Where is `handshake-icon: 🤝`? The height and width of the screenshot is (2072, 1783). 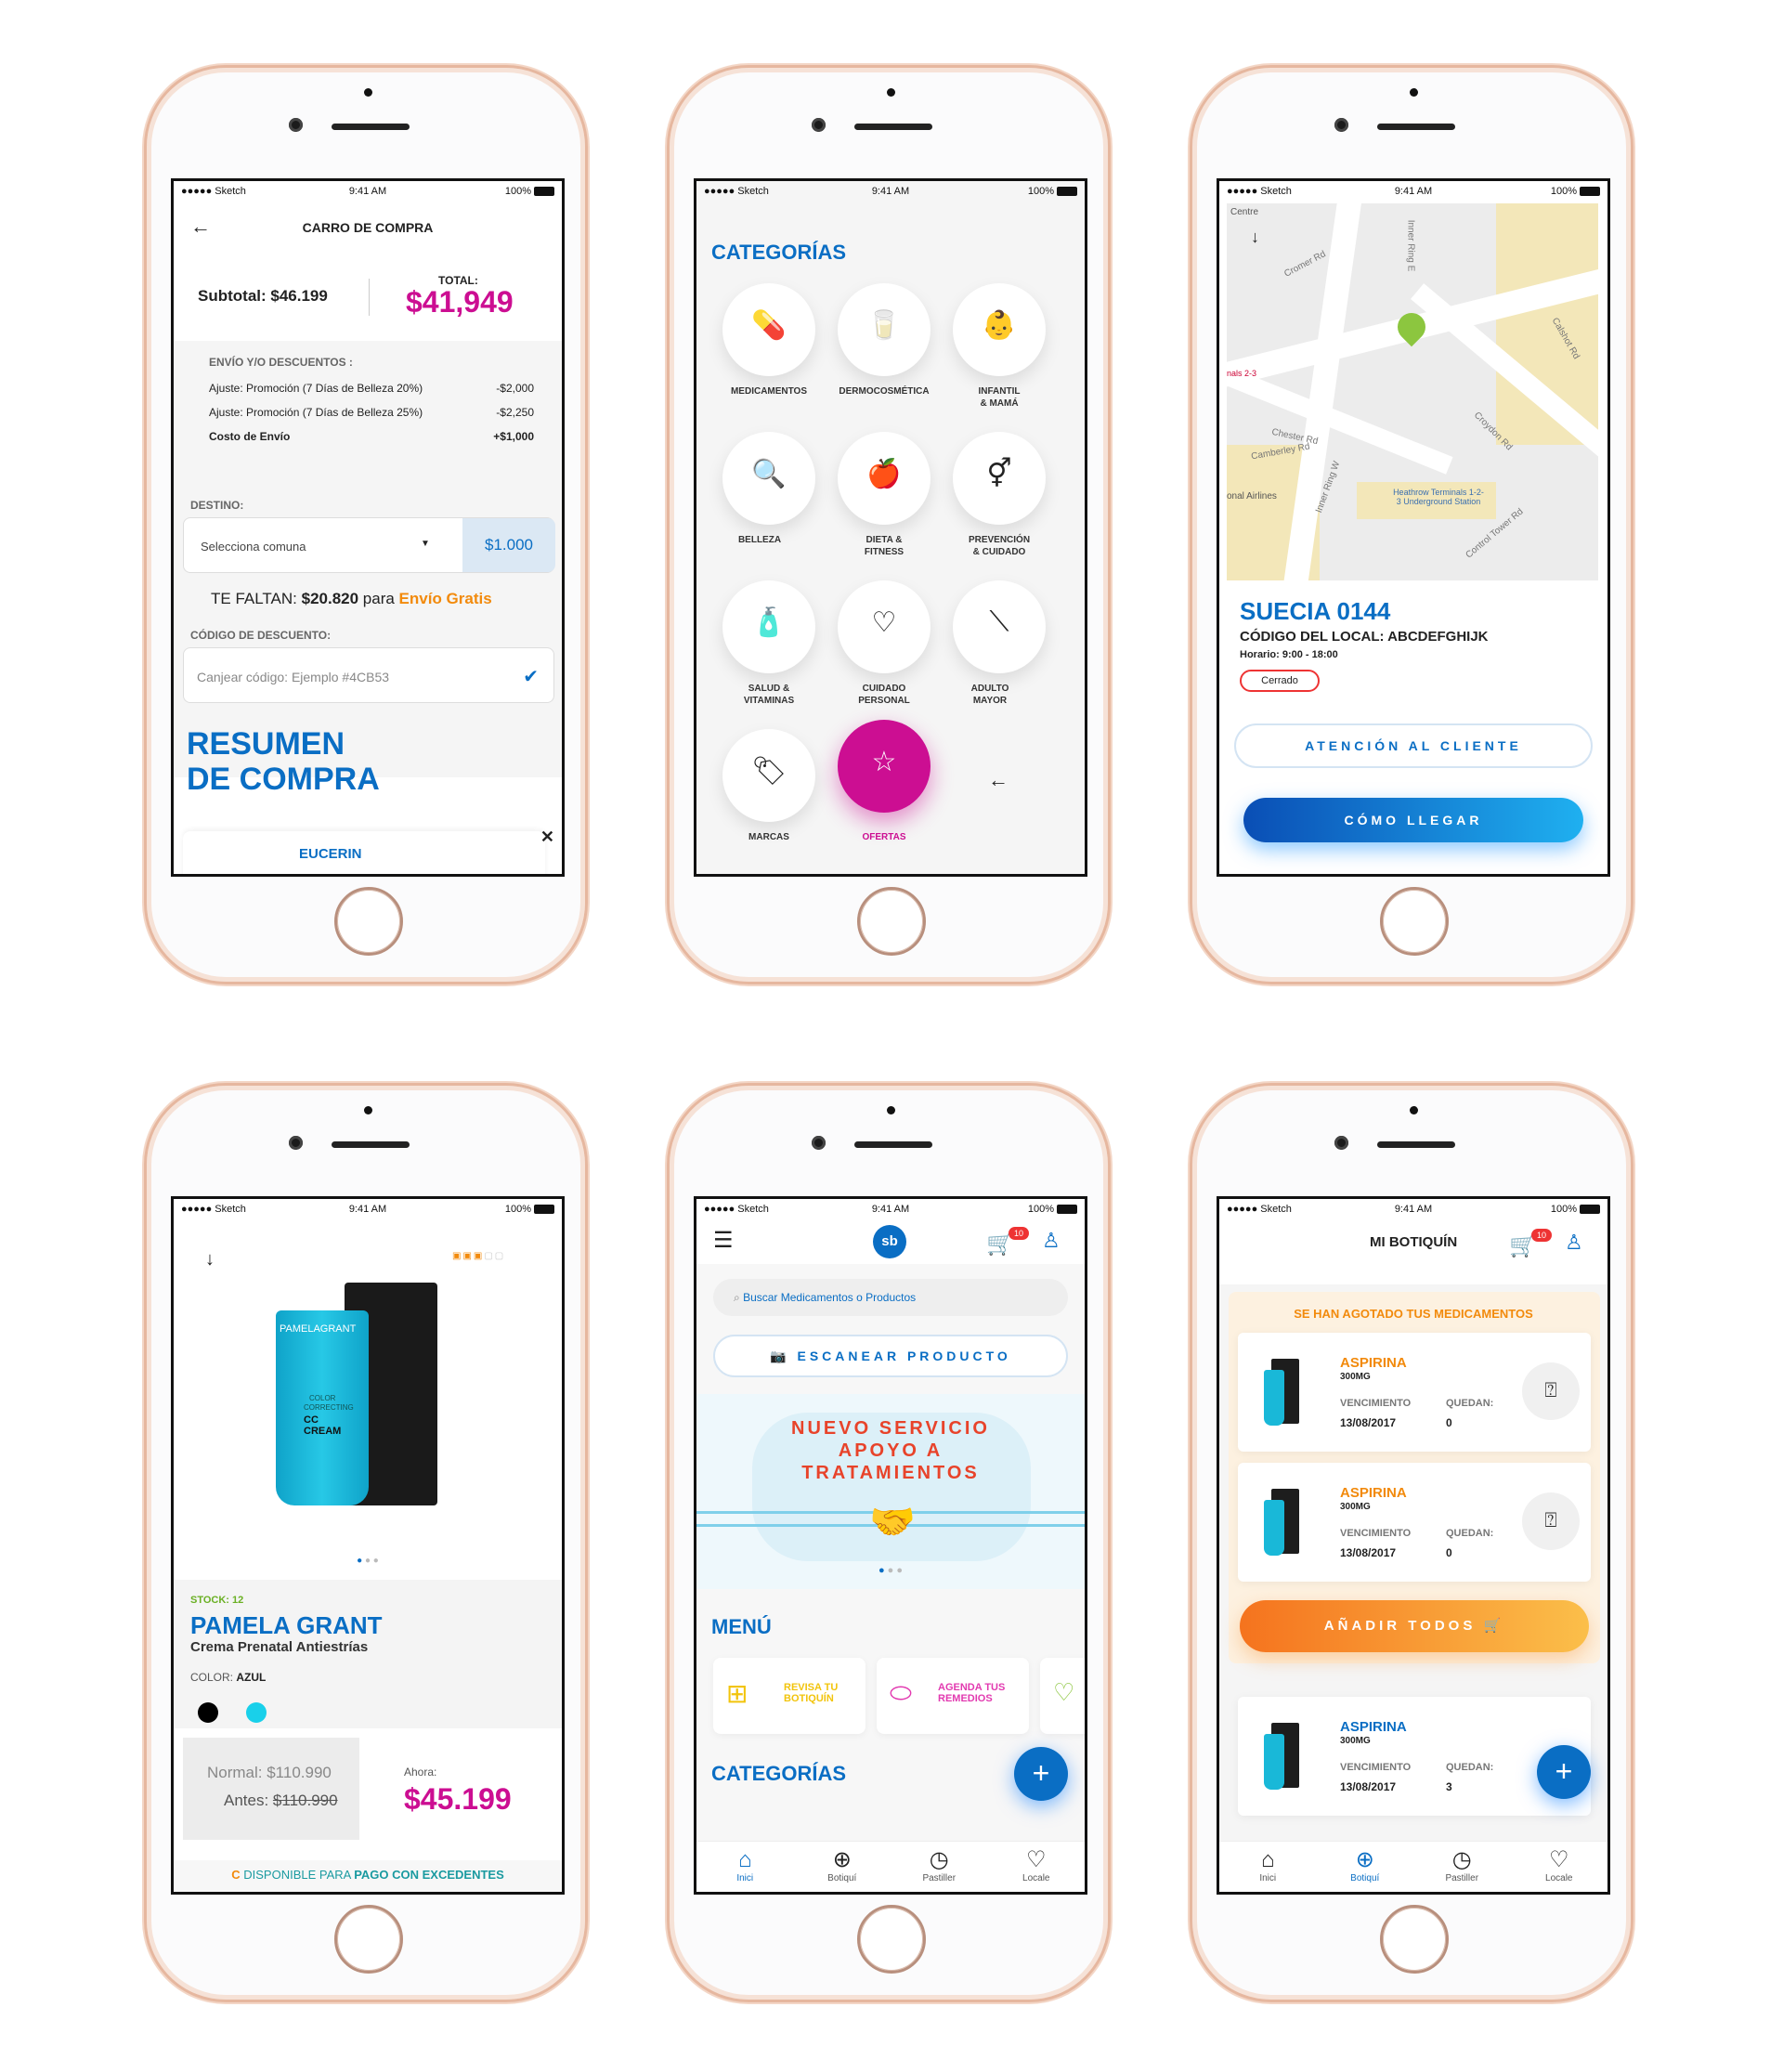
handshake-icon: 🤝 is located at coordinates (892, 1522).